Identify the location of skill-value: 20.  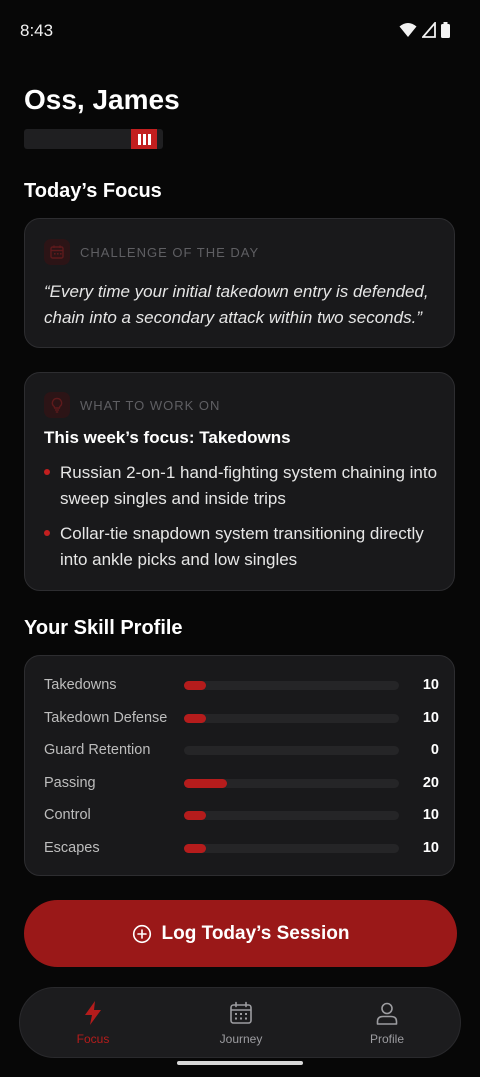
(430, 783).